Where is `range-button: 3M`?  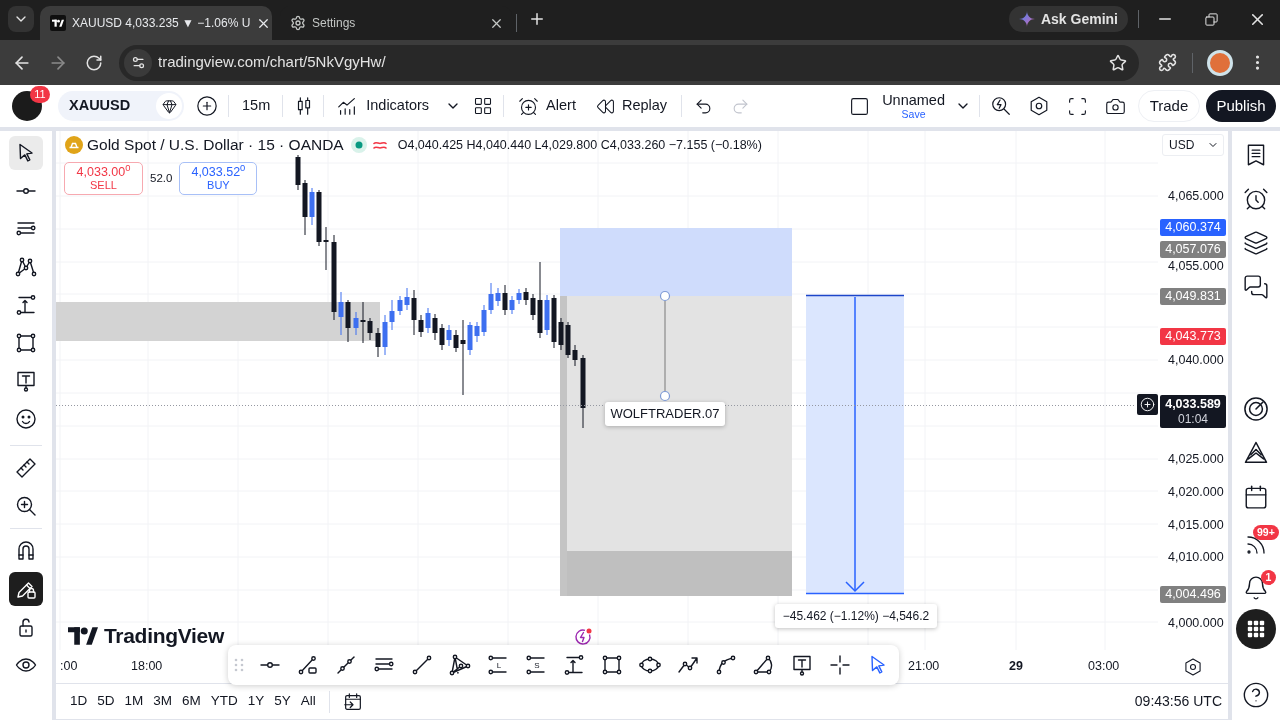 range-button: 3M is located at coordinates (163, 701).